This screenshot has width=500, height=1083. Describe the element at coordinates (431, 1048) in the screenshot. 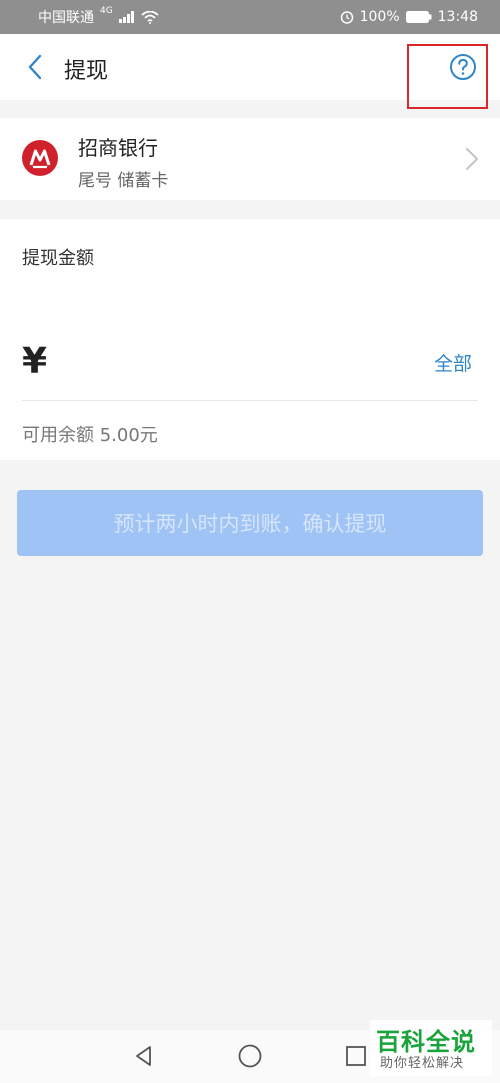

I see `watermark: 百科全说 助你轻松解决` at that location.